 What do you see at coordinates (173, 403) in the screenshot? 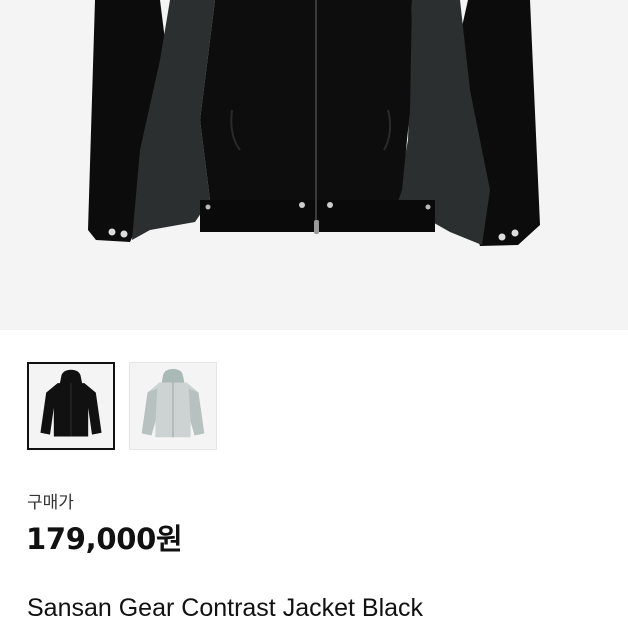
I see `jacket-grey-thumbnail-image` at bounding box center [173, 403].